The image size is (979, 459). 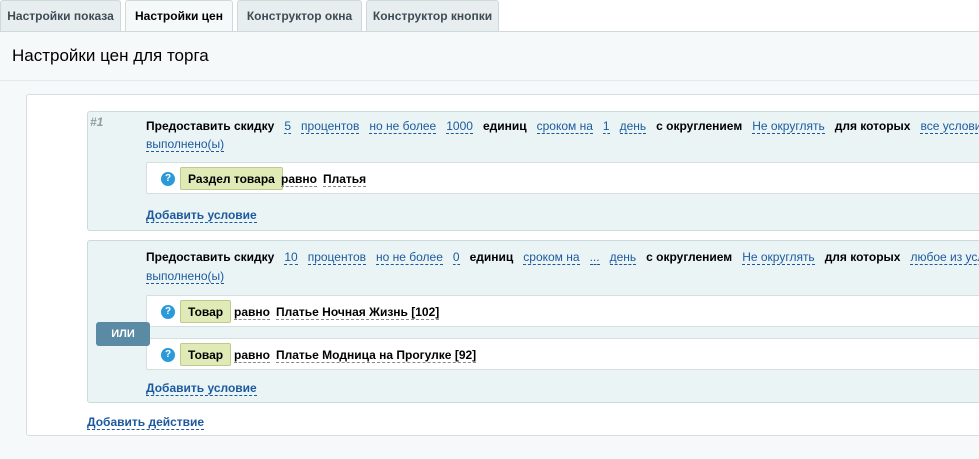 What do you see at coordinates (456, 257) in the screenshot?
I see `max-value-link: 0` at bounding box center [456, 257].